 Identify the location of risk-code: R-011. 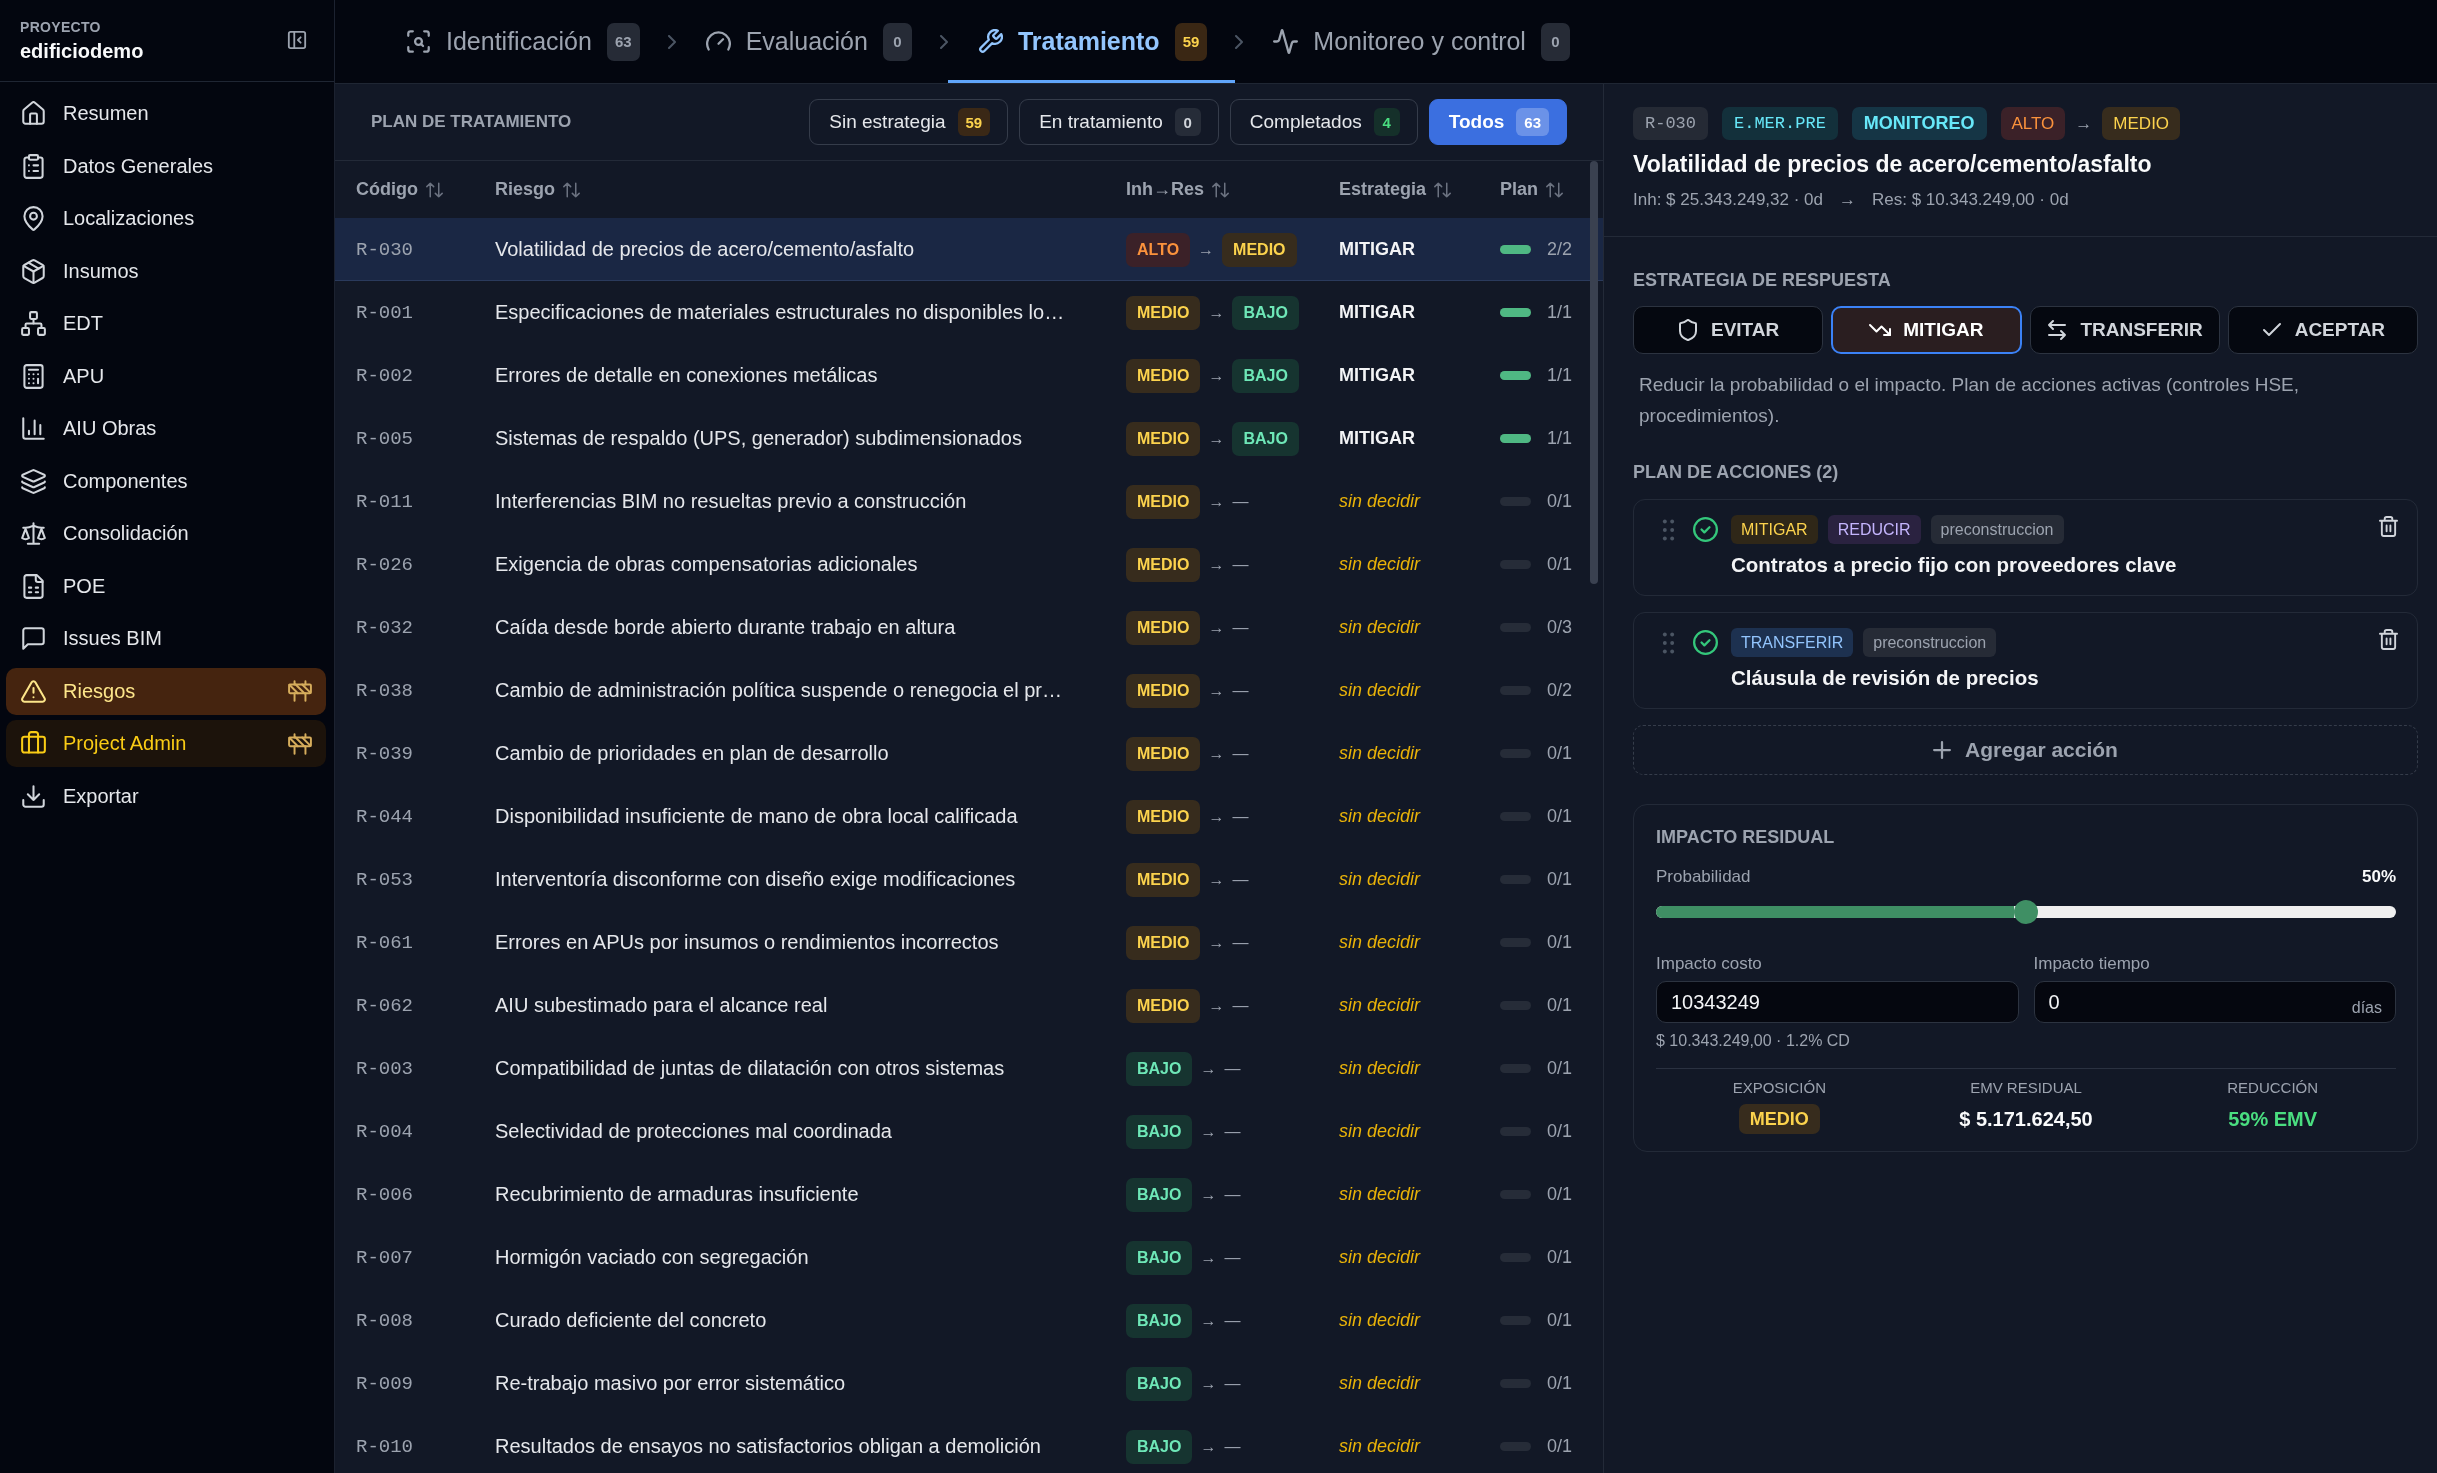
(384, 501).